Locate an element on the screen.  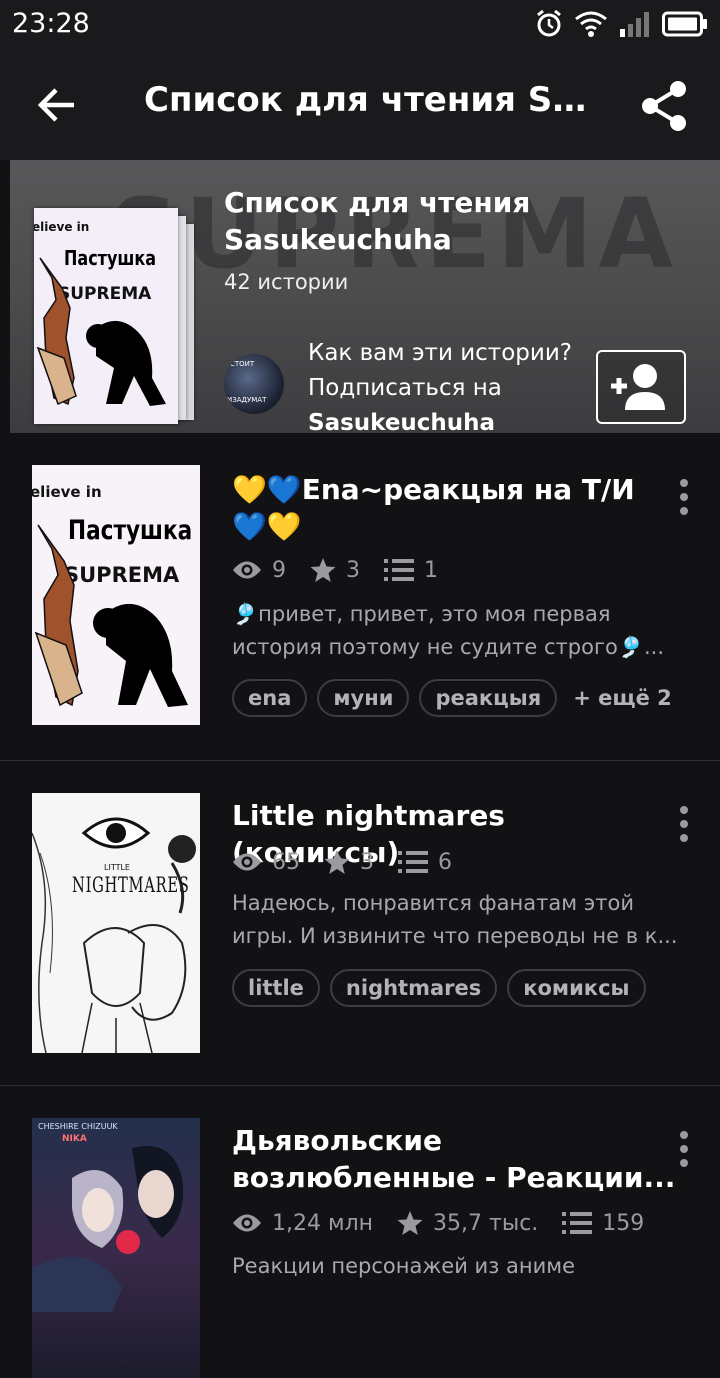
views-count: 9 is located at coordinates (279, 570).